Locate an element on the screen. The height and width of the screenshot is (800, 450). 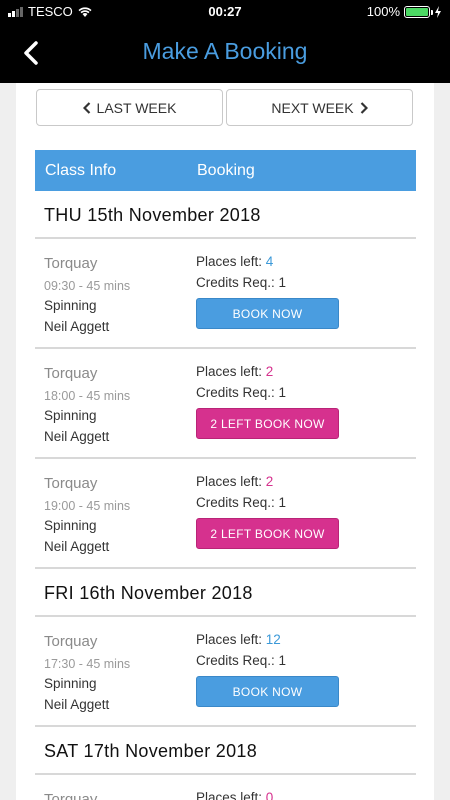
battery-percent: 100% is located at coordinates (383, 11).